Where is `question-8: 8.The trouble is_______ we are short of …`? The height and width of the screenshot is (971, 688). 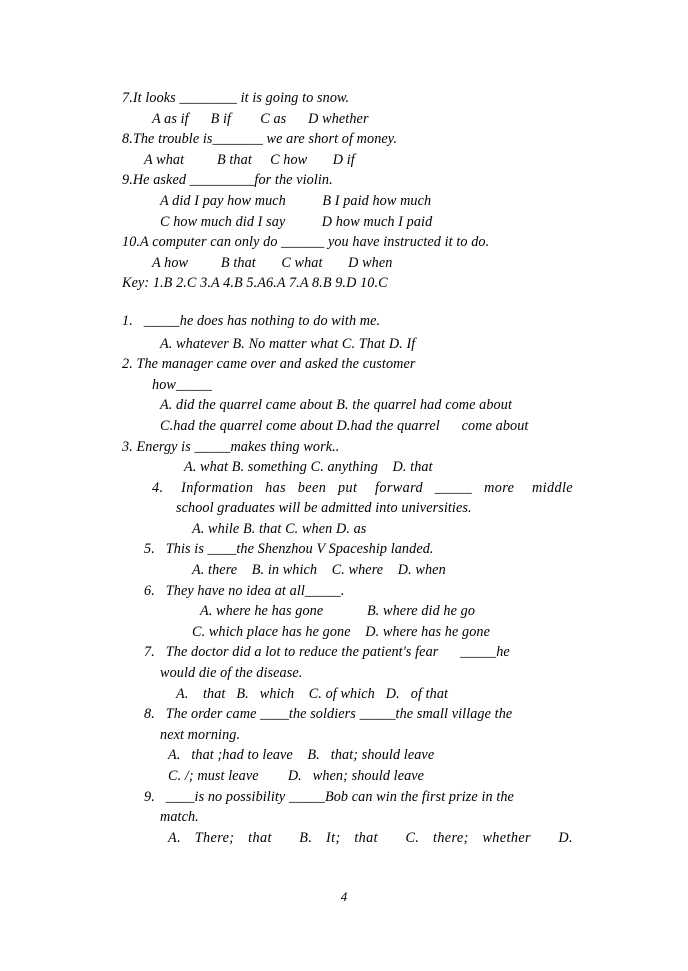 question-8: 8.The trouble is_______ we are short of … is located at coordinates (347, 149).